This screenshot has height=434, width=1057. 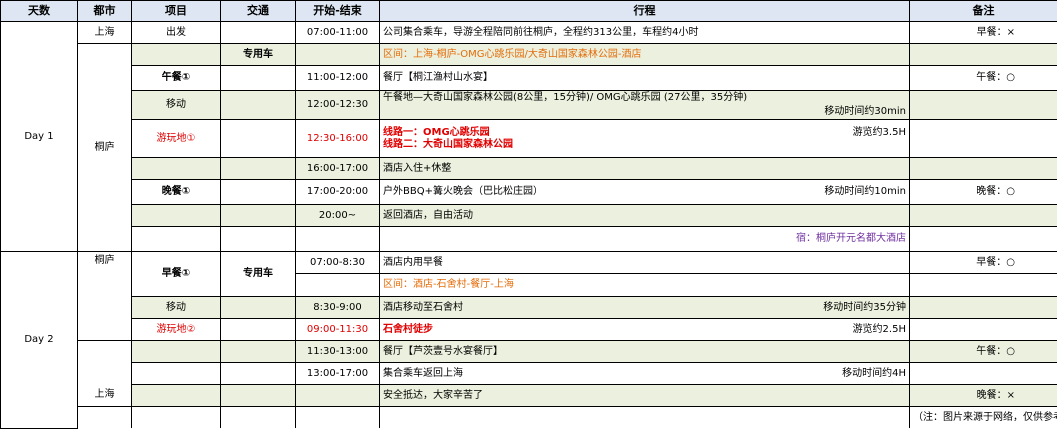 I want to click on time-cell: 09:00-11:30, so click(x=337, y=329).